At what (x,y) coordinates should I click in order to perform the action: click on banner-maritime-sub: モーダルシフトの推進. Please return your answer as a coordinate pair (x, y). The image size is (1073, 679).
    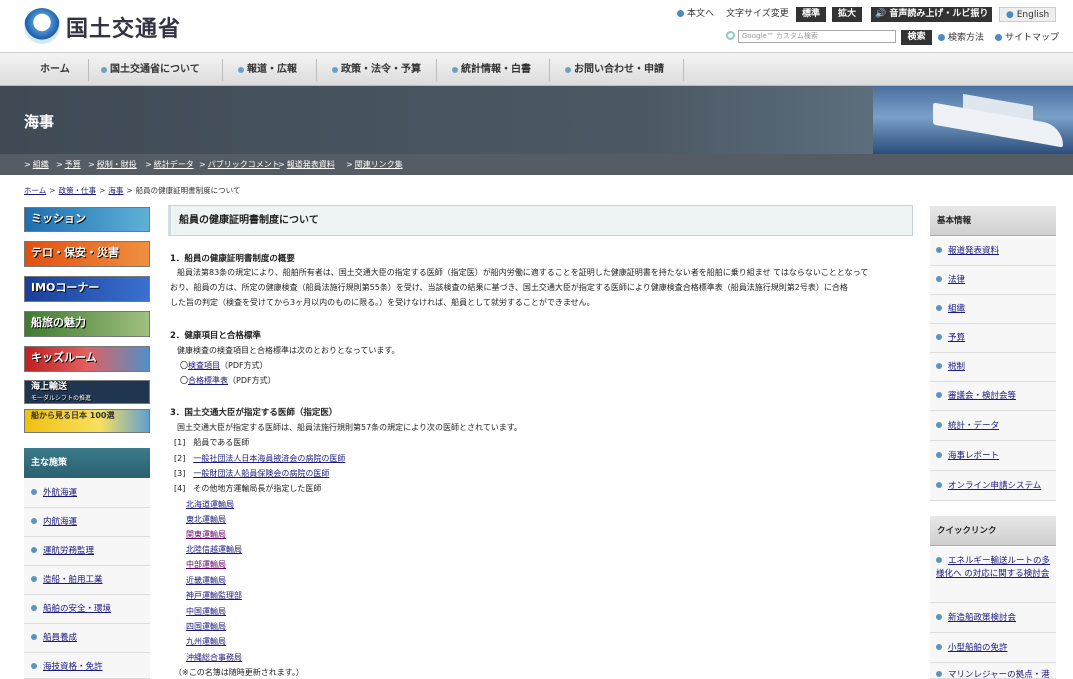
    Looking at the image, I should click on (61, 398).